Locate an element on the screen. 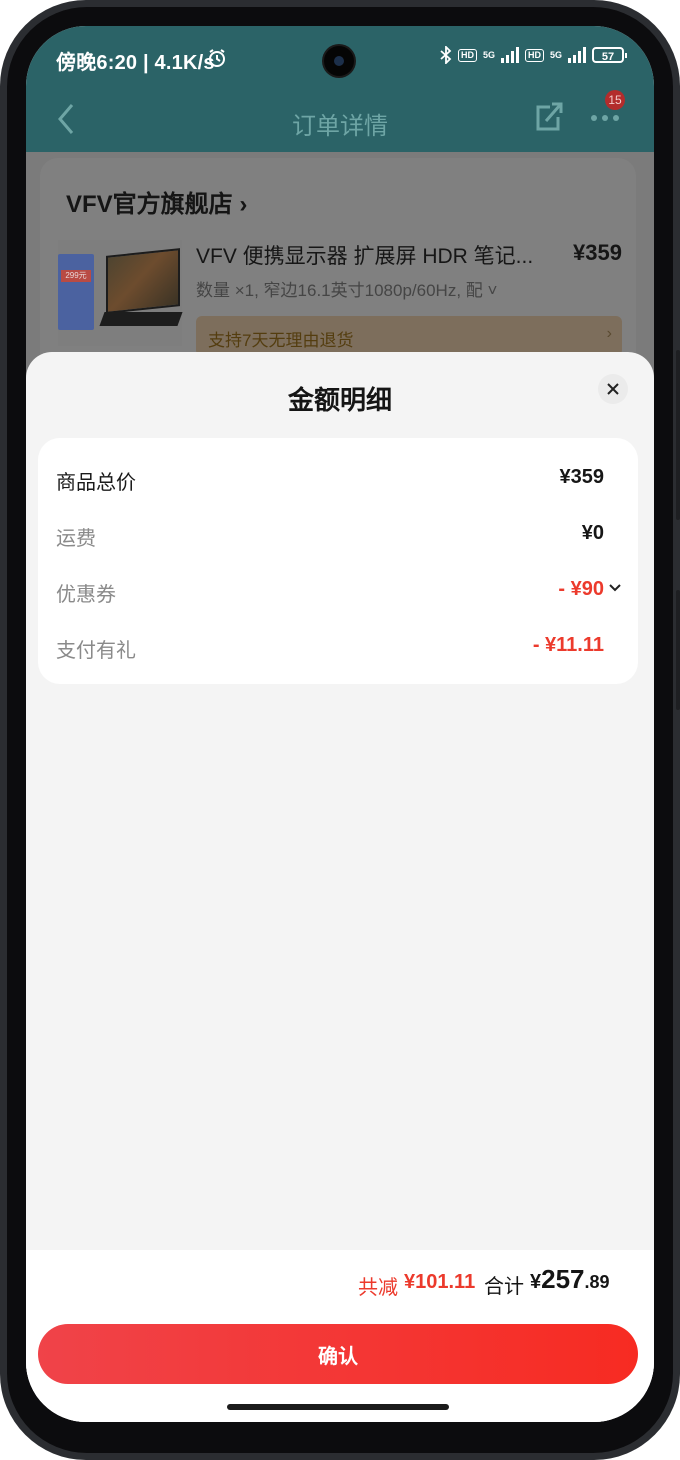  close-icon is located at coordinates (613, 389).